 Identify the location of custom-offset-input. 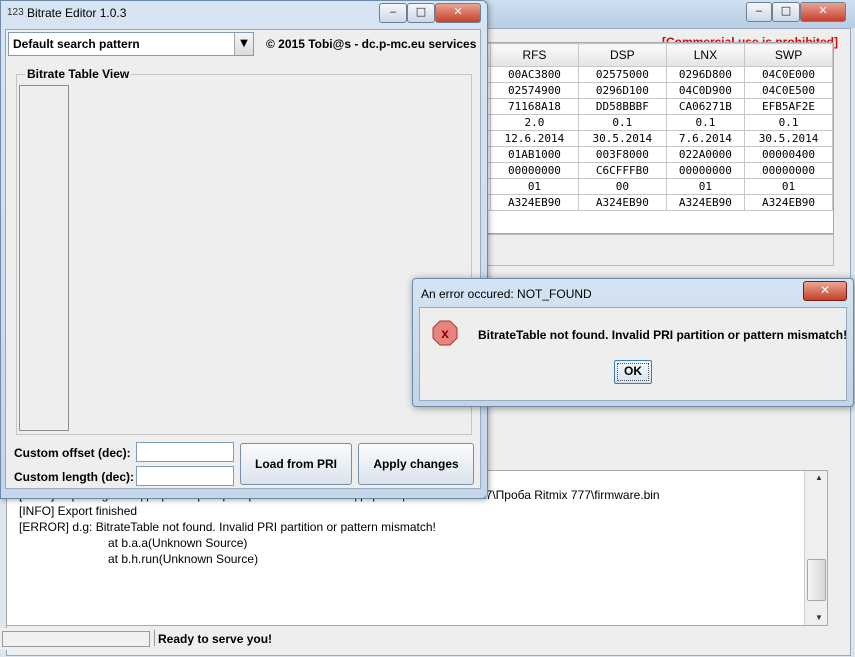
(185, 452).